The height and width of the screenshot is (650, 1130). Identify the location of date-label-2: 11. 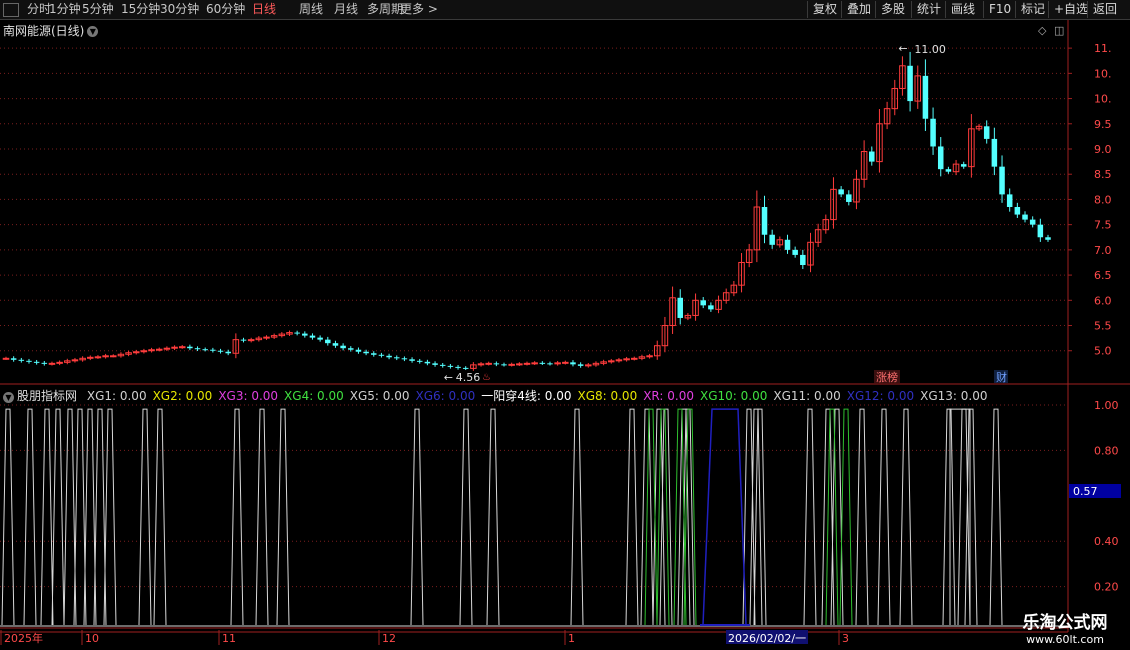
(229, 638).